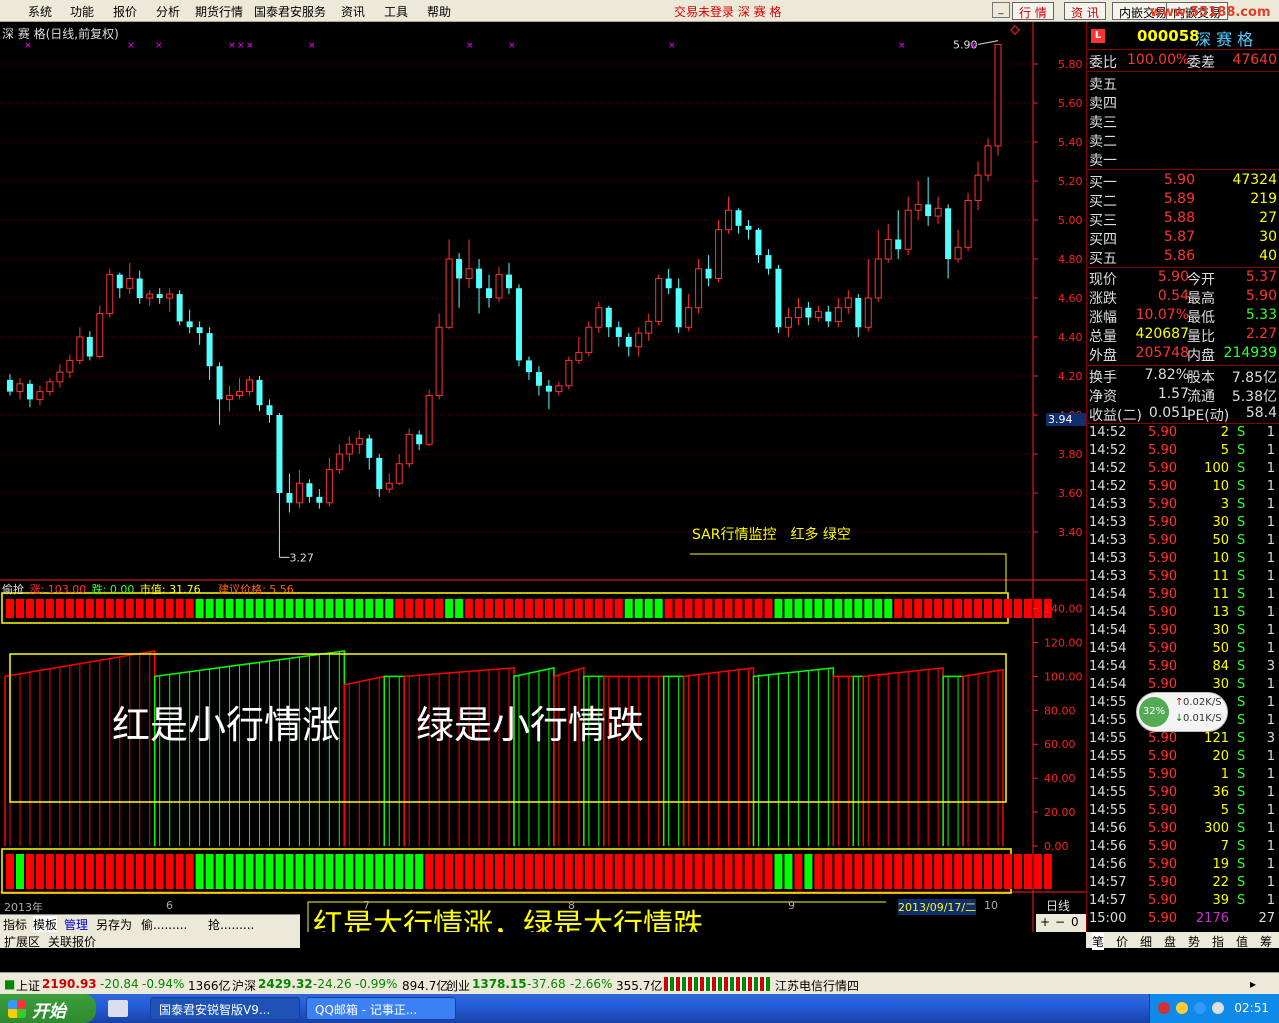  I want to click on menu-info: 资讯, so click(353, 11).